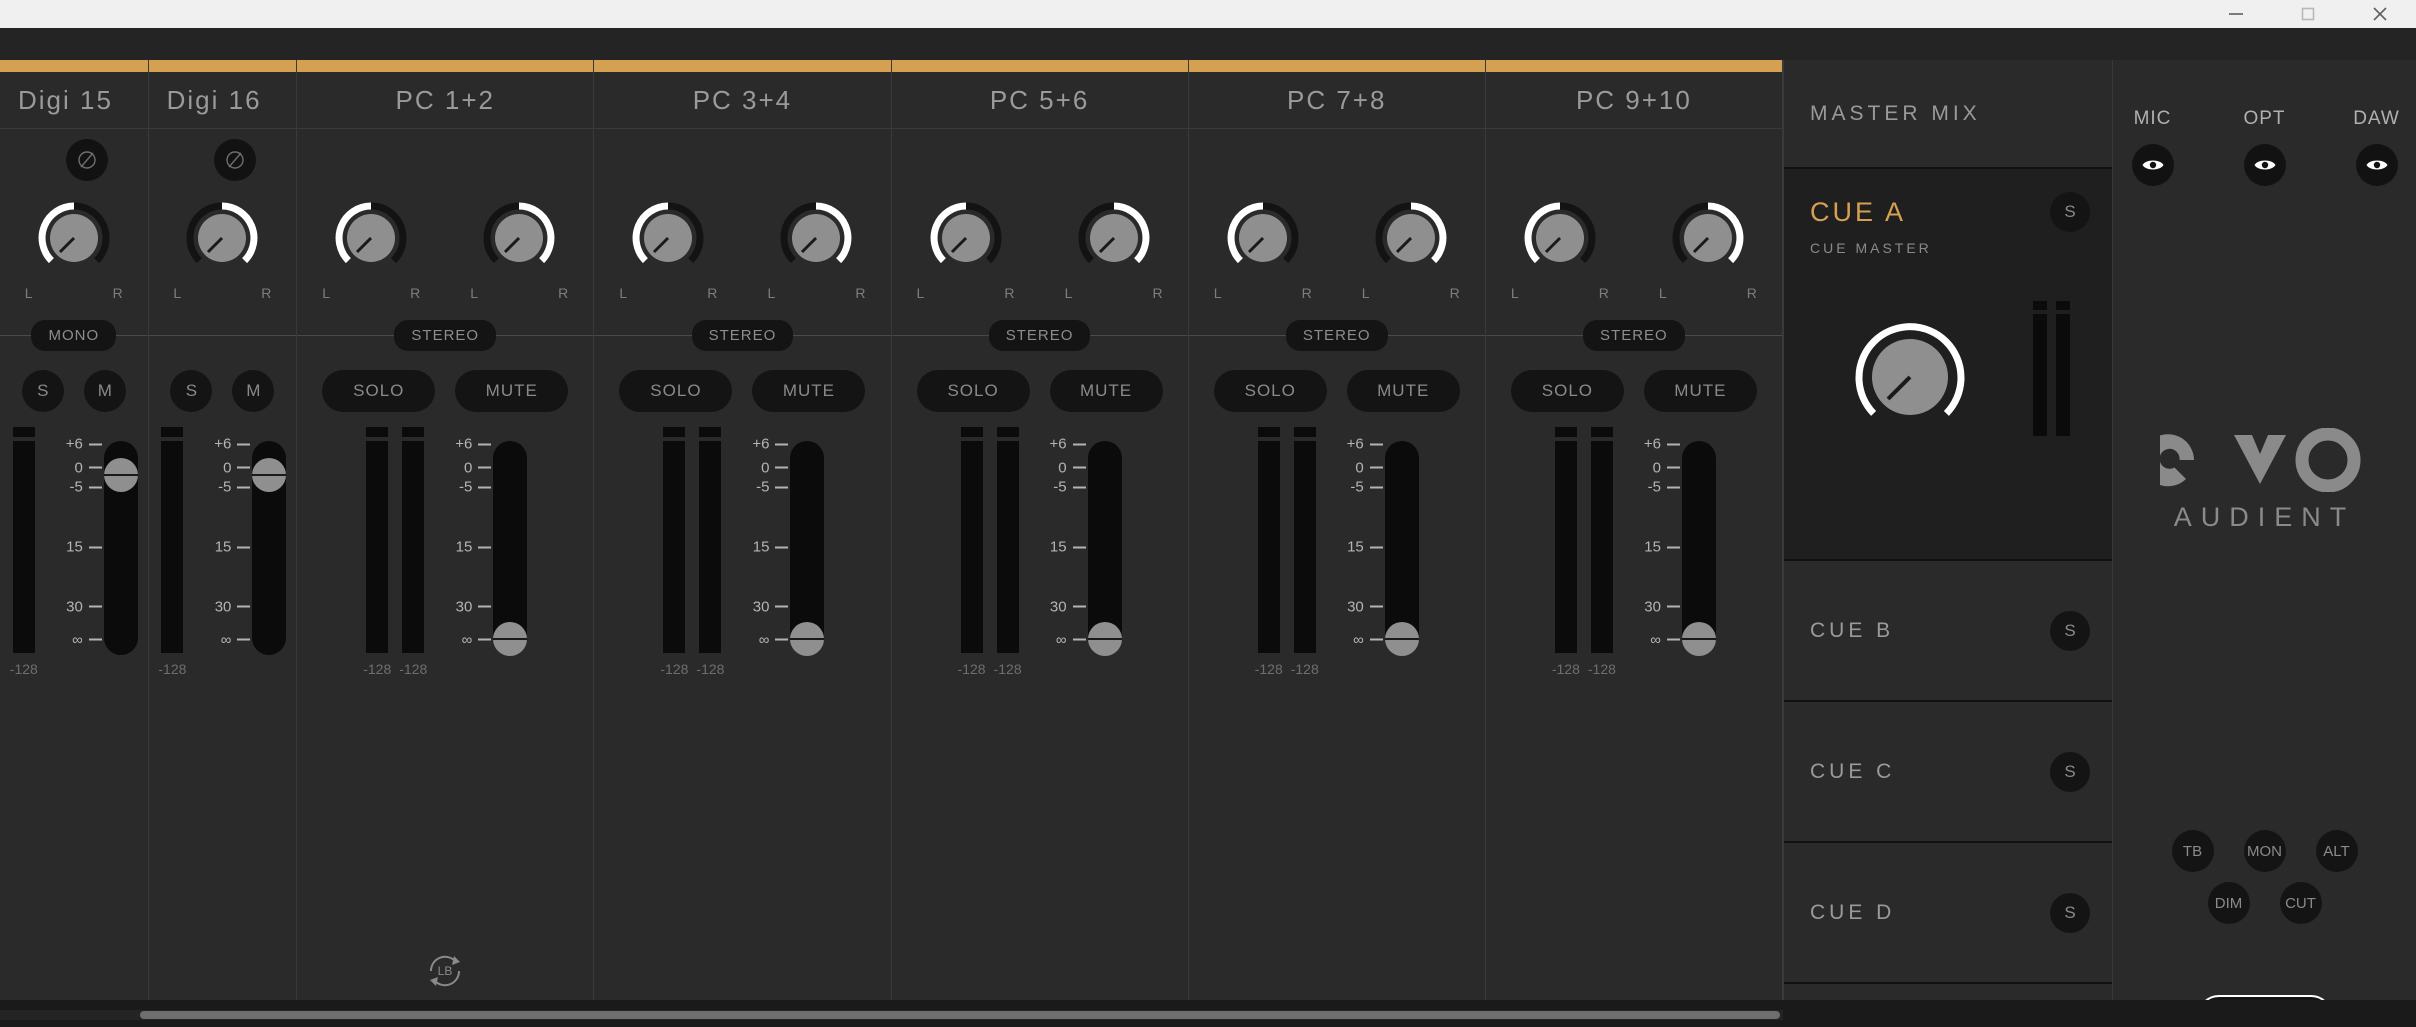 This screenshot has width=2416, height=1027. Describe the element at coordinates (1853, 912) in the screenshot. I see `cue-row-label: CUE D` at that location.